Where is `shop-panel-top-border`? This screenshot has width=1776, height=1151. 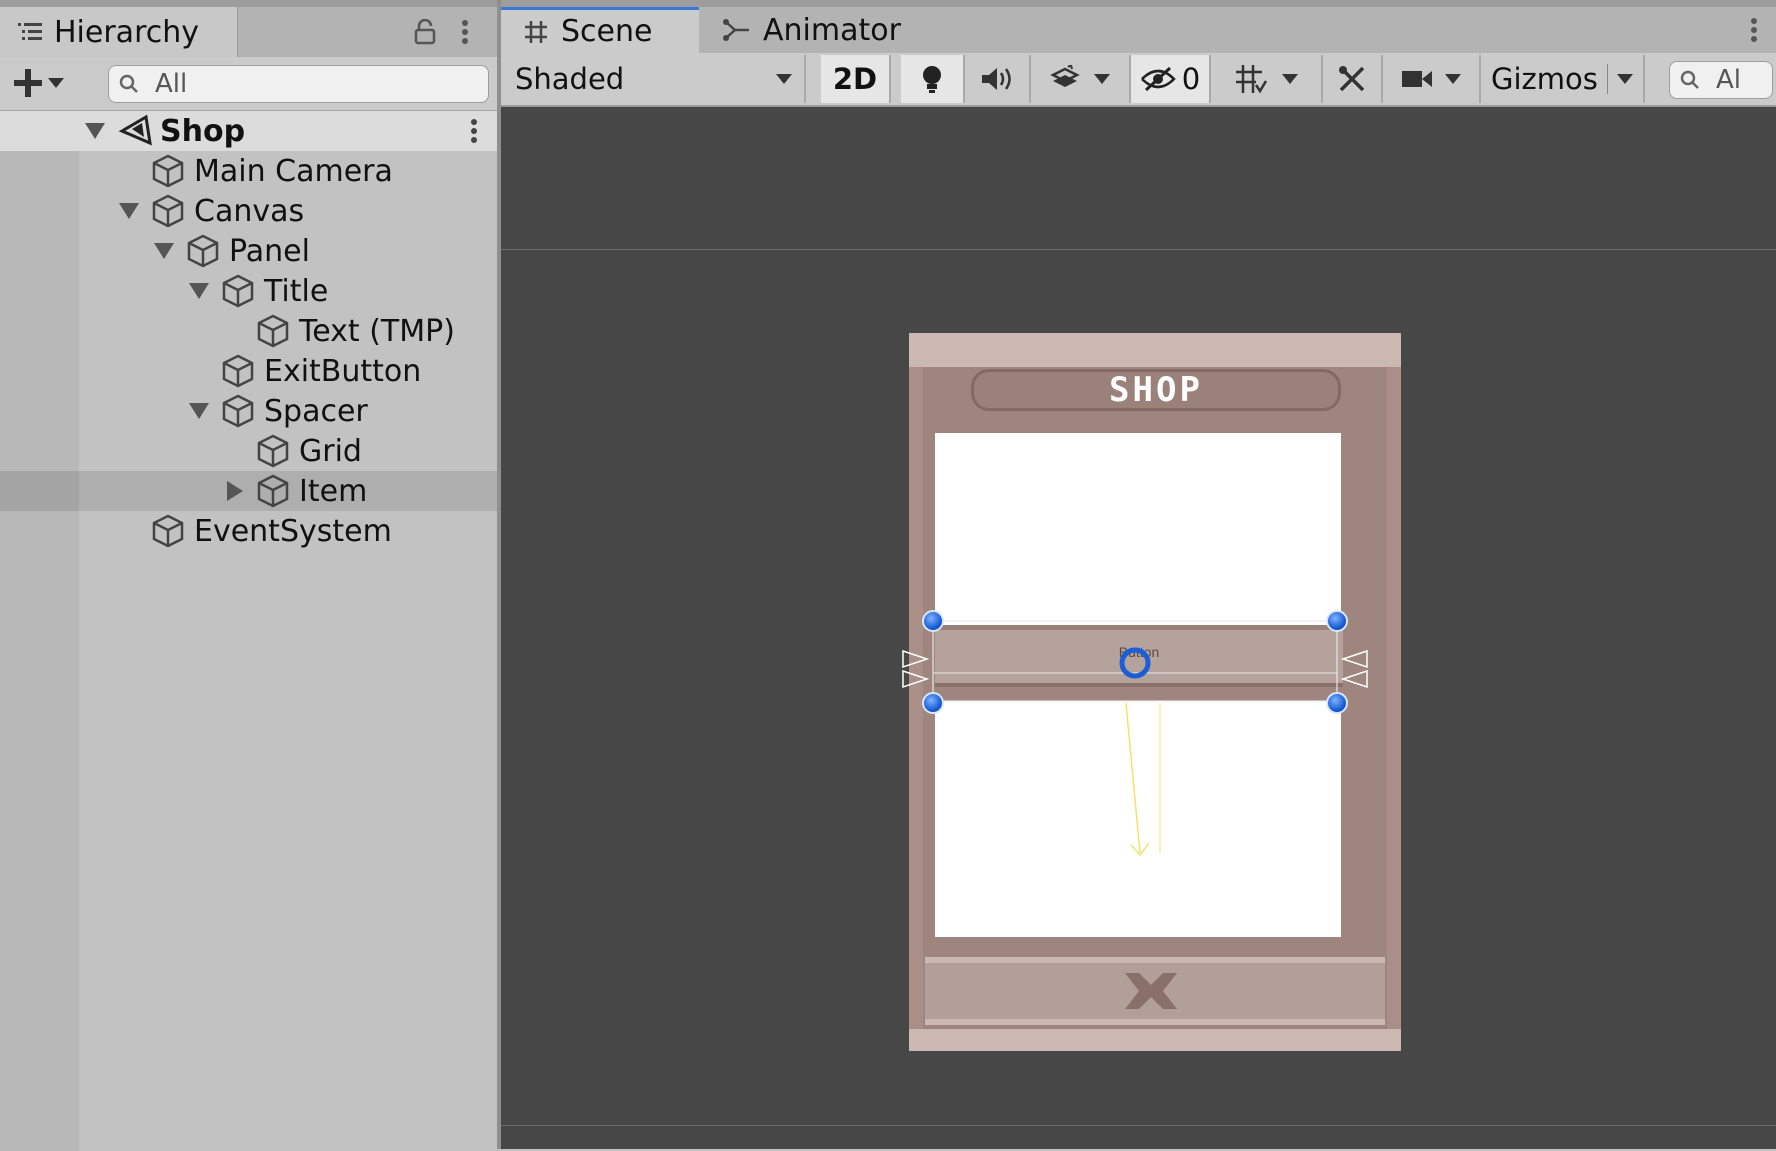
shop-panel-top-border is located at coordinates (1155, 350).